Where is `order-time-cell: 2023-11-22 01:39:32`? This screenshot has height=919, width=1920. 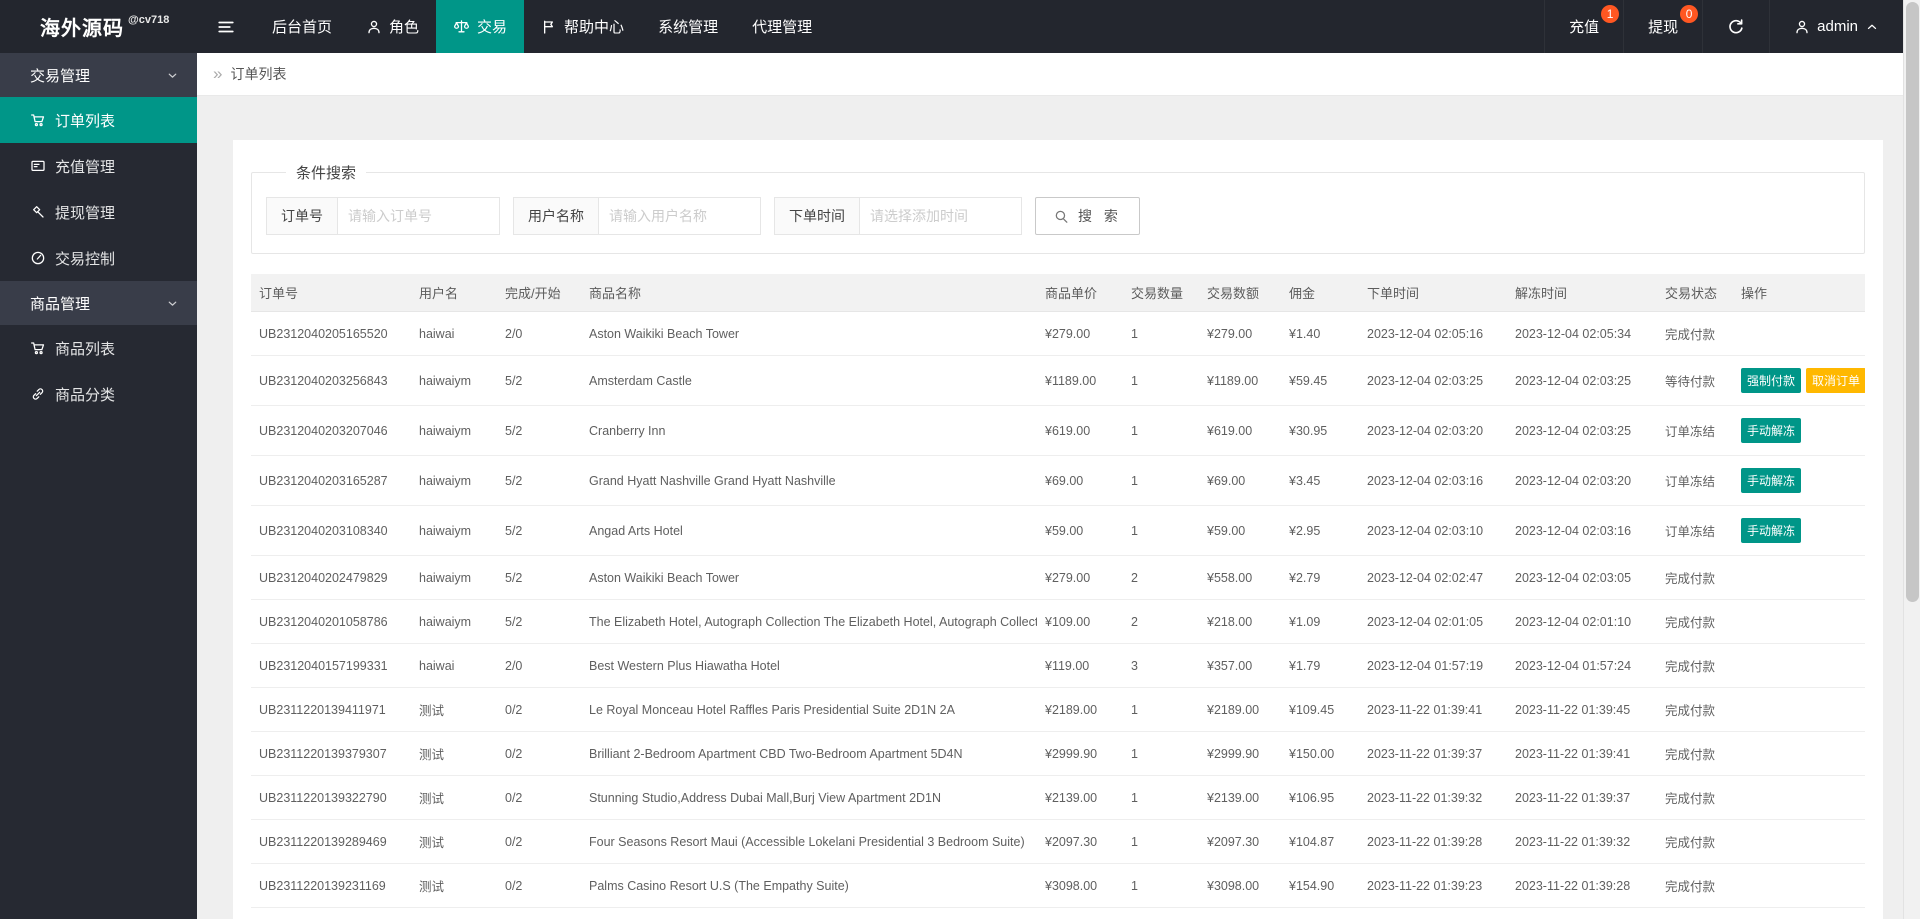
order-time-cell: 2023-11-22 01:39:32 is located at coordinates (1433, 797).